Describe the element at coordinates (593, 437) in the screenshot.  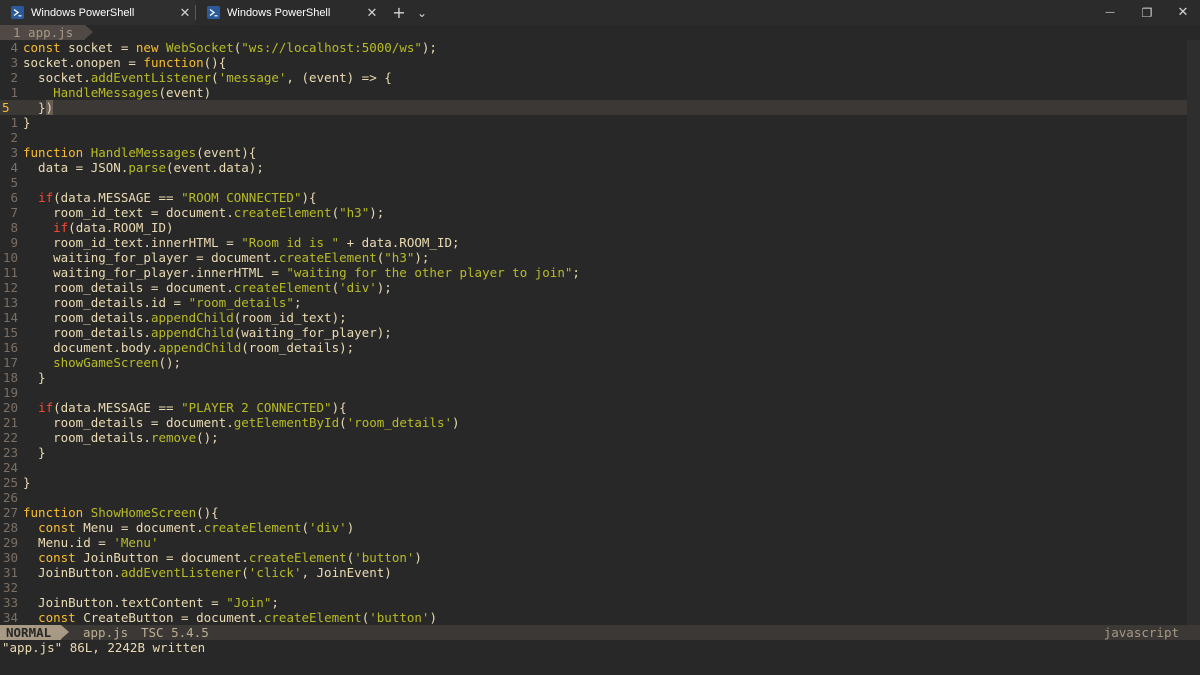
I see `code-line: 22 room_details.remove();` at that location.